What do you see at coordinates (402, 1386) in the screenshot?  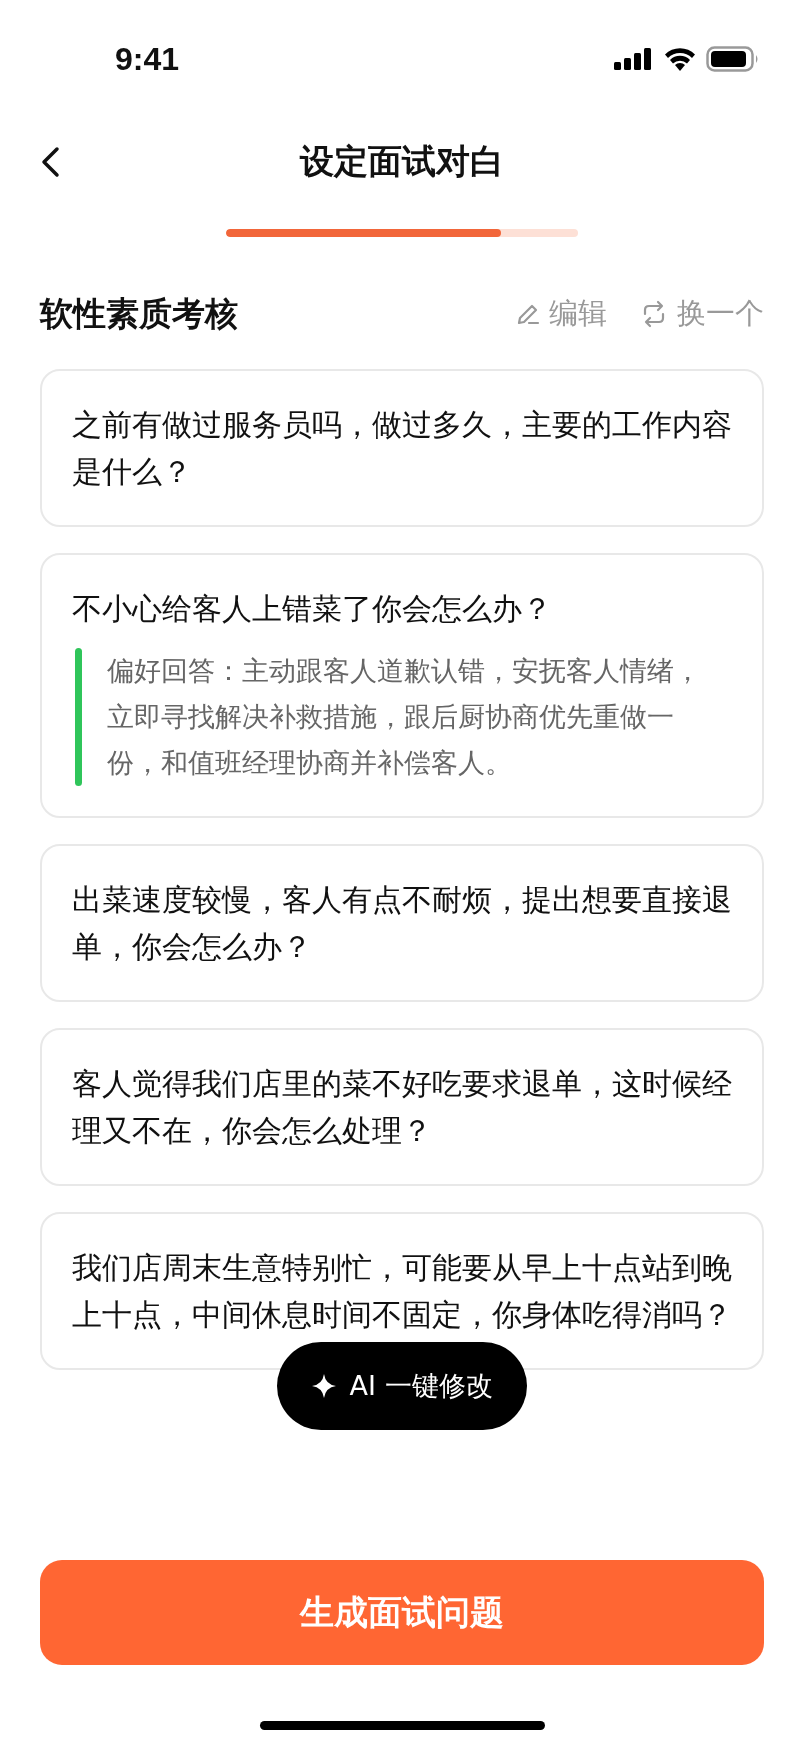 I see `ai-edit-button: AI 一键修改` at bounding box center [402, 1386].